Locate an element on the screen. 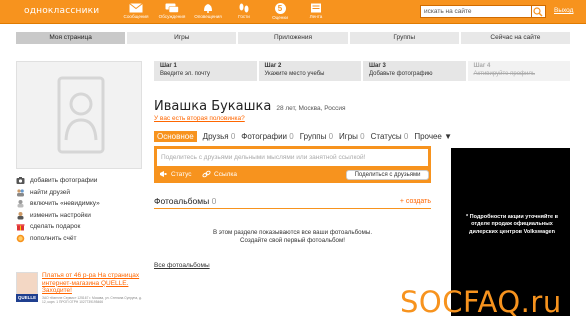 Image resolution: width=586 pixels, height=326 pixels. nav-label: Сообщения is located at coordinates (136, 16).